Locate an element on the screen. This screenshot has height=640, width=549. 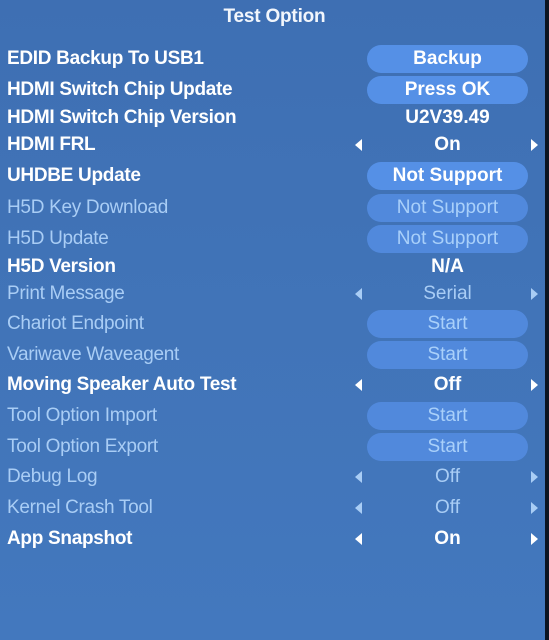
uhdbe-update-button: Not Support is located at coordinates (447, 176).